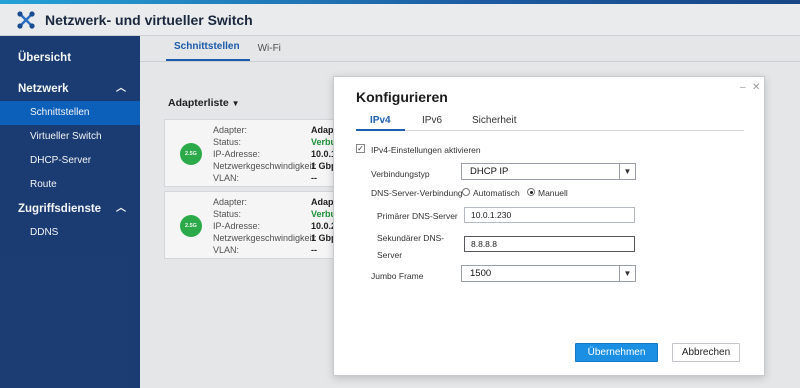 This screenshot has width=800, height=388. Describe the element at coordinates (390, 255) in the screenshot. I see `secondary-dns-label-line2: Server` at that location.